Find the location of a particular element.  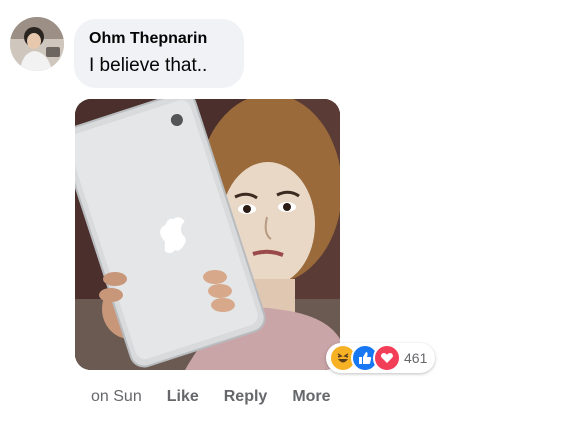

reply-button: Reply is located at coordinates (246, 397).